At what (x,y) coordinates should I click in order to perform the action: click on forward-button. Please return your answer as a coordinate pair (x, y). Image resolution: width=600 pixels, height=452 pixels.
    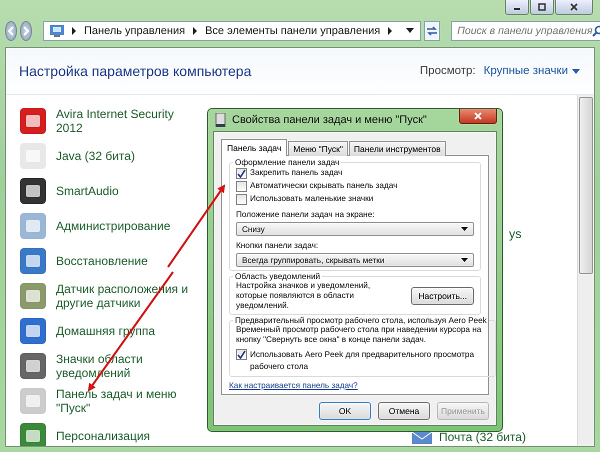
    Looking at the image, I should click on (26, 31).